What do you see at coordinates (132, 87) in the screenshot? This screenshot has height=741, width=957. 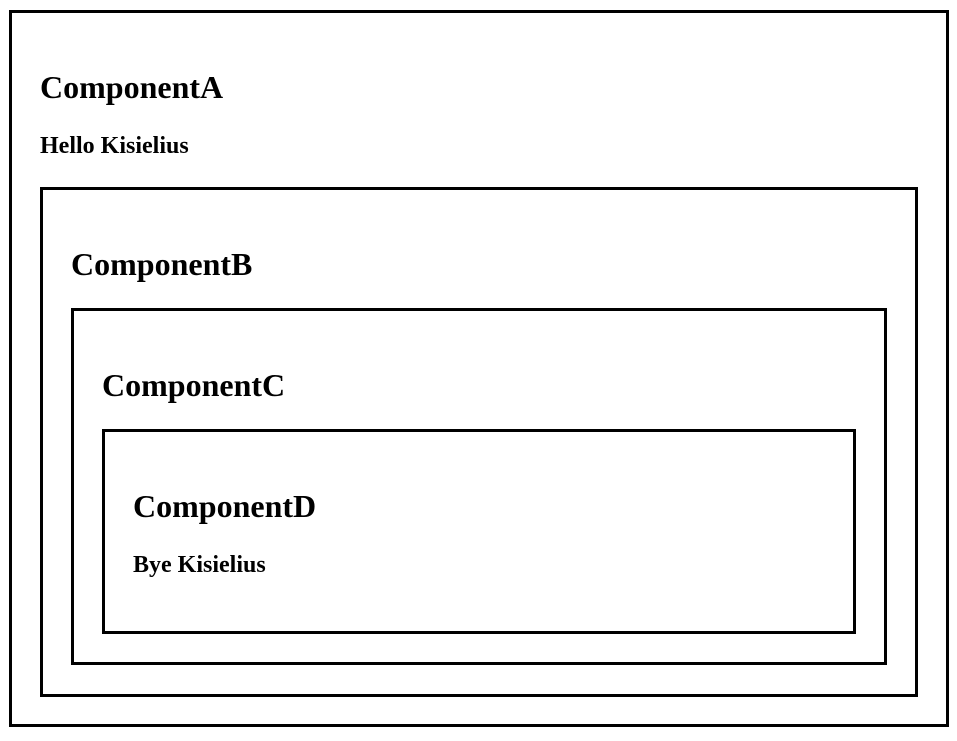 I see `component-a-title: ComponentA` at bounding box center [132, 87].